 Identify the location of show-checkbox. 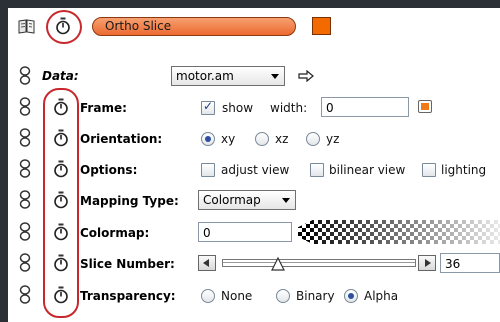
(208, 107).